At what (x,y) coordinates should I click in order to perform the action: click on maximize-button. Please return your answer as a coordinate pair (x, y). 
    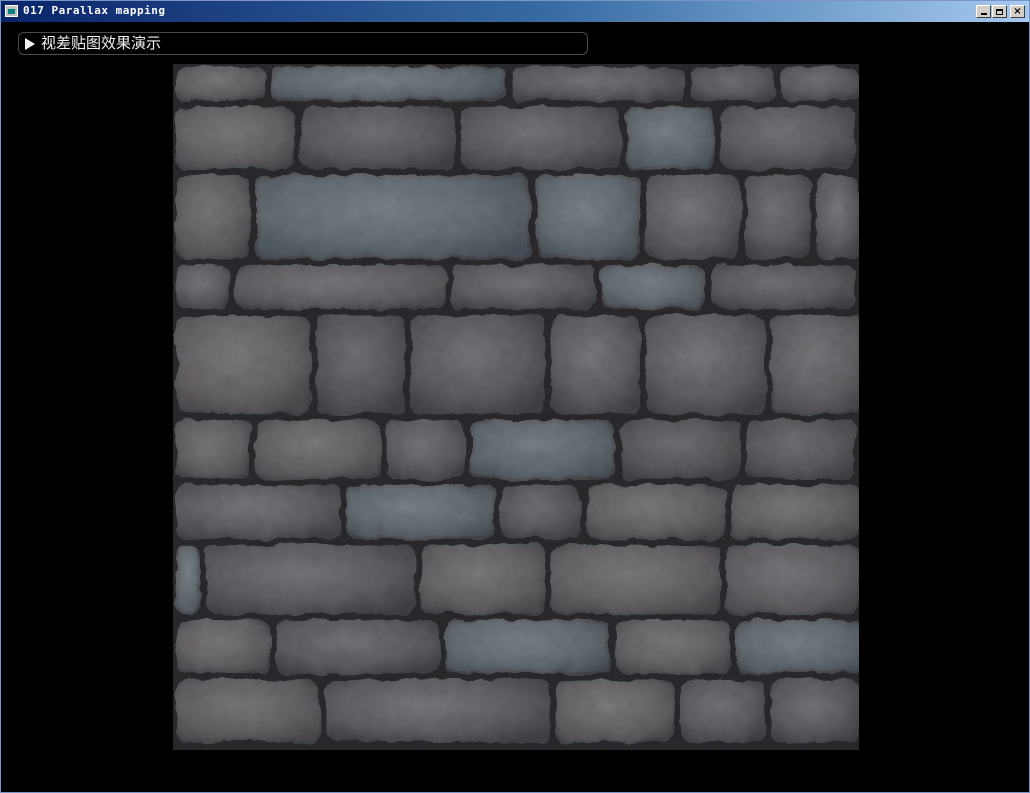
    Looking at the image, I should click on (999, 11).